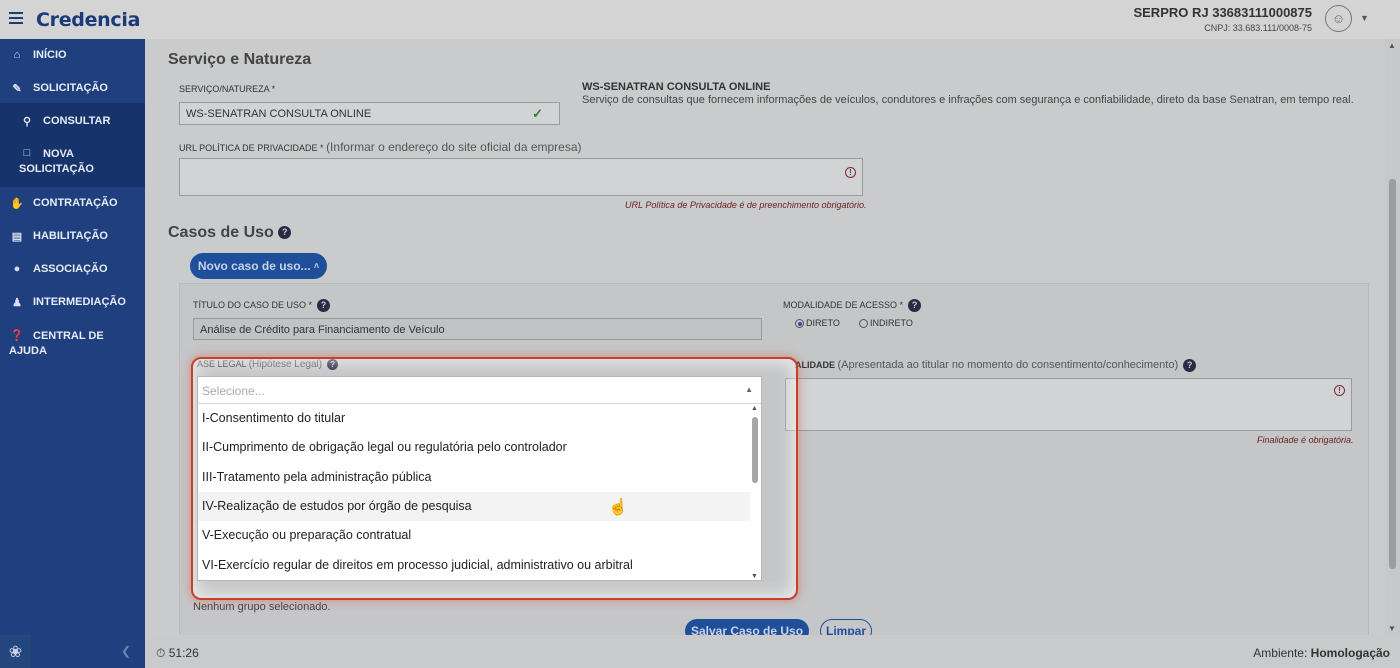  What do you see at coordinates (1068, 404) in the screenshot?
I see `finalidade-input: !` at bounding box center [1068, 404].